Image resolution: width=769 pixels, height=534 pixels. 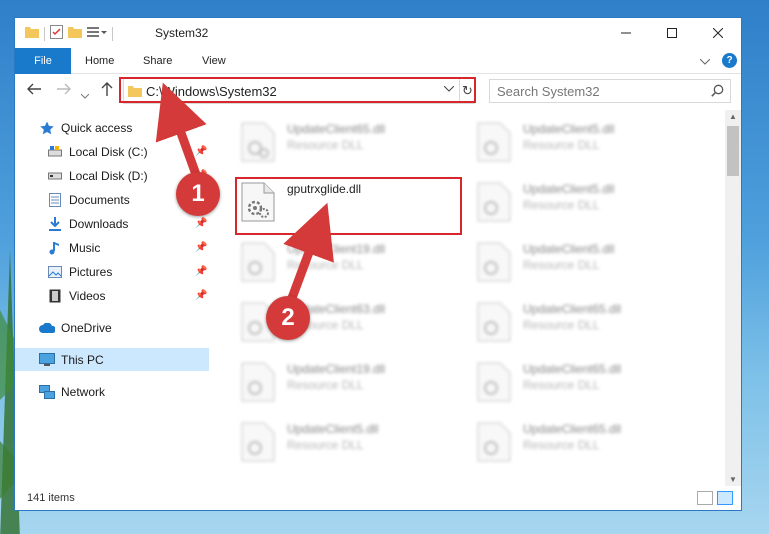 What do you see at coordinates (157, 61) in the screenshot?
I see `tab-share: Share` at bounding box center [157, 61].